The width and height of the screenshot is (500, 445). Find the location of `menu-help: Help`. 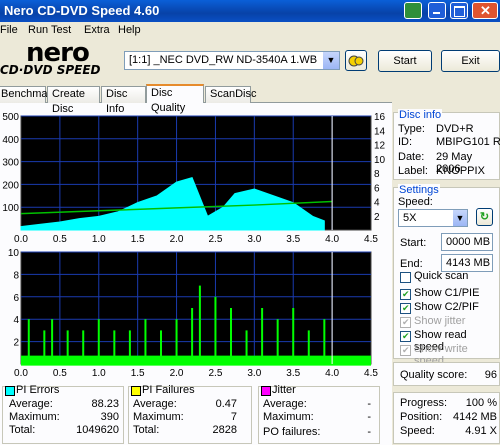

menu-help: Help is located at coordinates (129, 30).